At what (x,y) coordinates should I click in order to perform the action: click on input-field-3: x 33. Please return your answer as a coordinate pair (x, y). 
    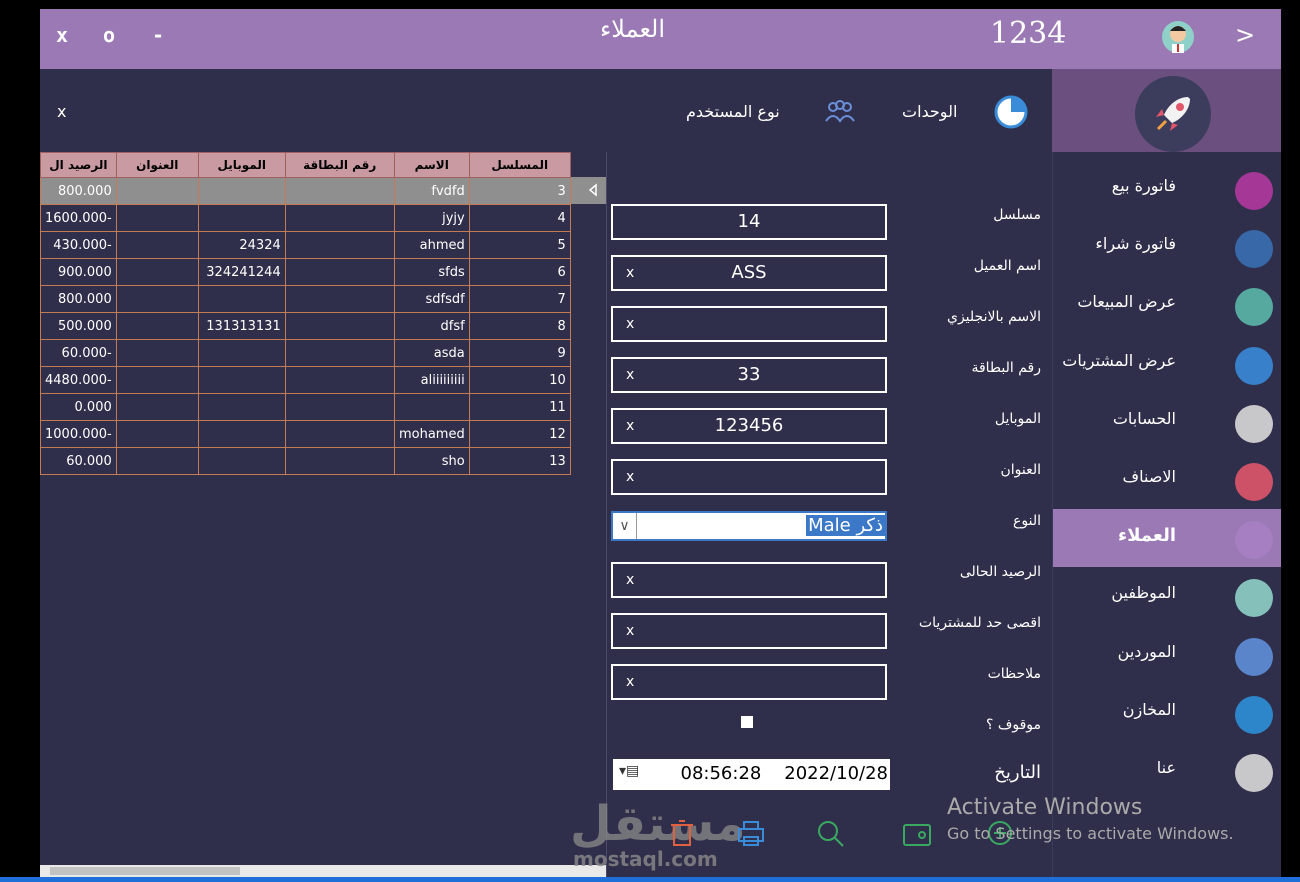
    Looking at the image, I should click on (749, 375).